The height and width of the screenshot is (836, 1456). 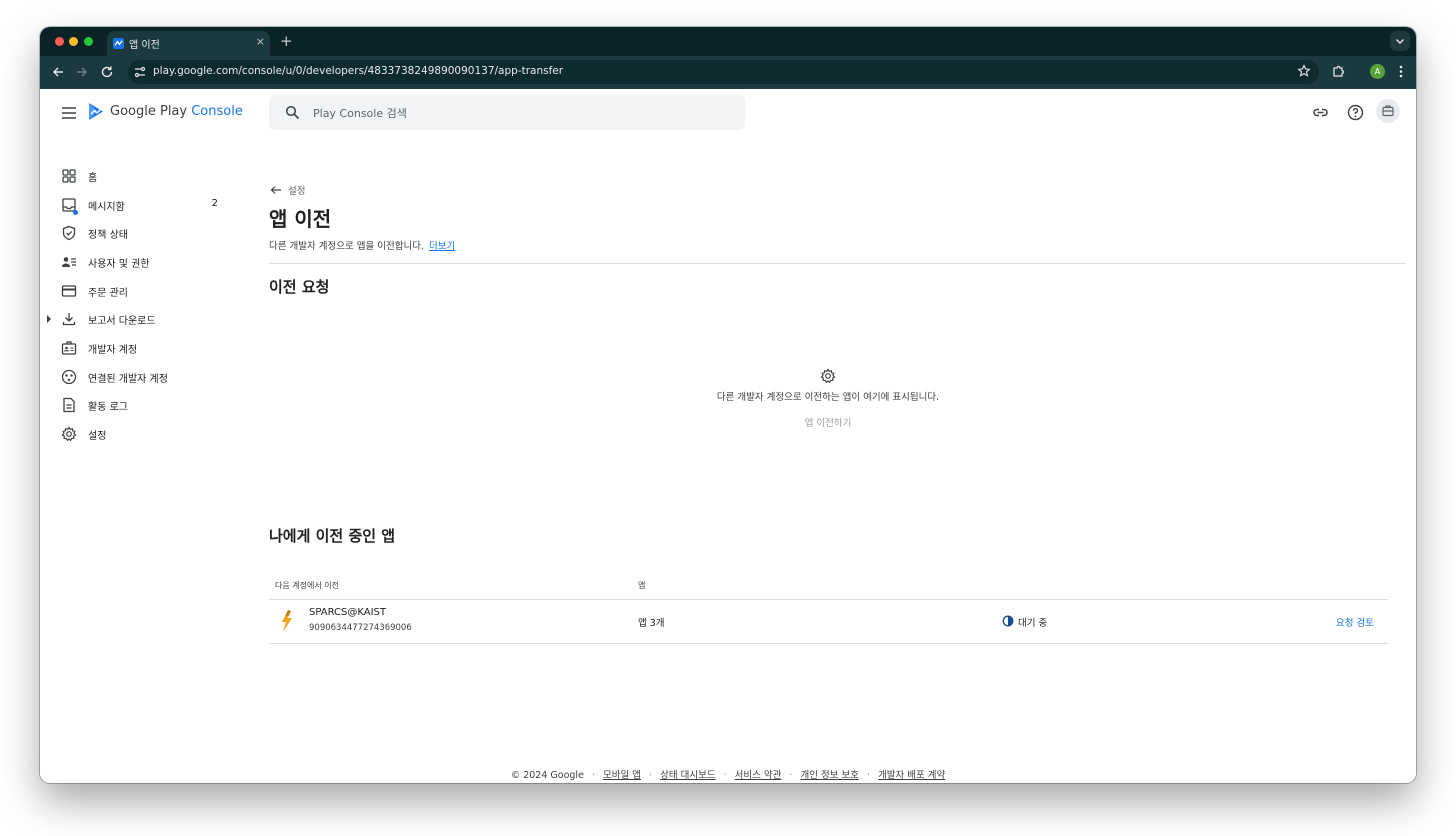 I want to click on help-icon, so click(x=1355, y=112).